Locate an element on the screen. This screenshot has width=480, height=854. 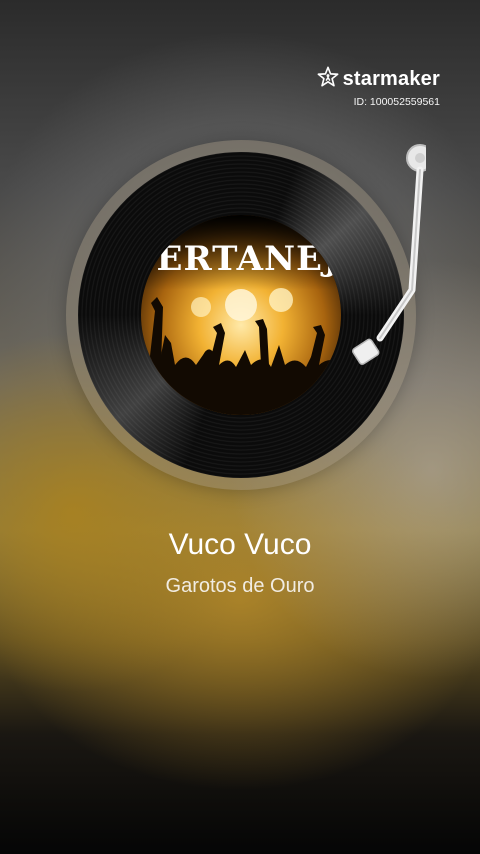
song-title: Vuco Vuco is located at coordinates (240, 544).